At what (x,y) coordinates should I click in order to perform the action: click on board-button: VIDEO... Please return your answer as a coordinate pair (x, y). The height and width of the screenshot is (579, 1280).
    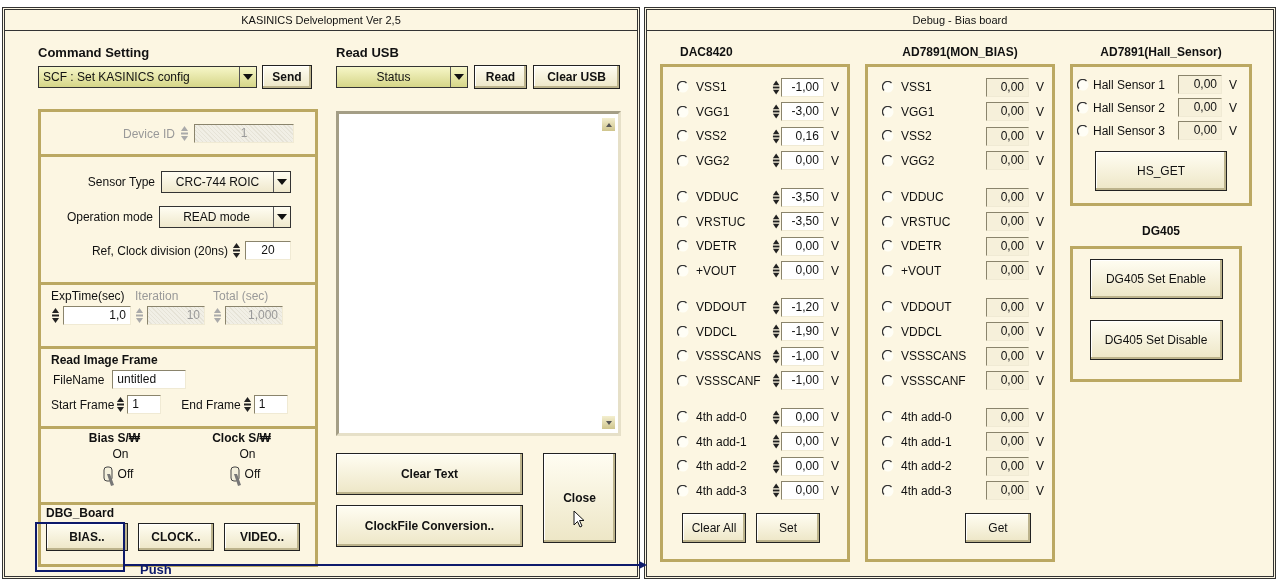
    Looking at the image, I should click on (262, 537).